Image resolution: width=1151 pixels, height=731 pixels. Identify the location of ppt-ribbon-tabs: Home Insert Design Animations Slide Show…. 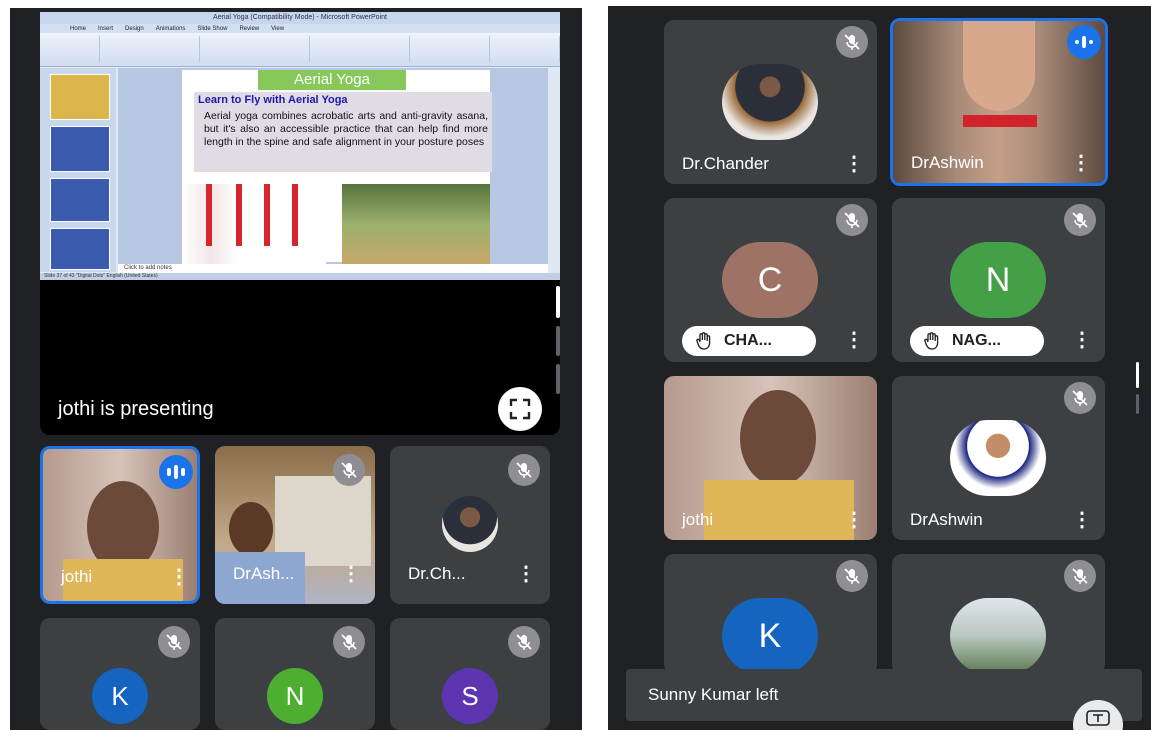
(300, 28).